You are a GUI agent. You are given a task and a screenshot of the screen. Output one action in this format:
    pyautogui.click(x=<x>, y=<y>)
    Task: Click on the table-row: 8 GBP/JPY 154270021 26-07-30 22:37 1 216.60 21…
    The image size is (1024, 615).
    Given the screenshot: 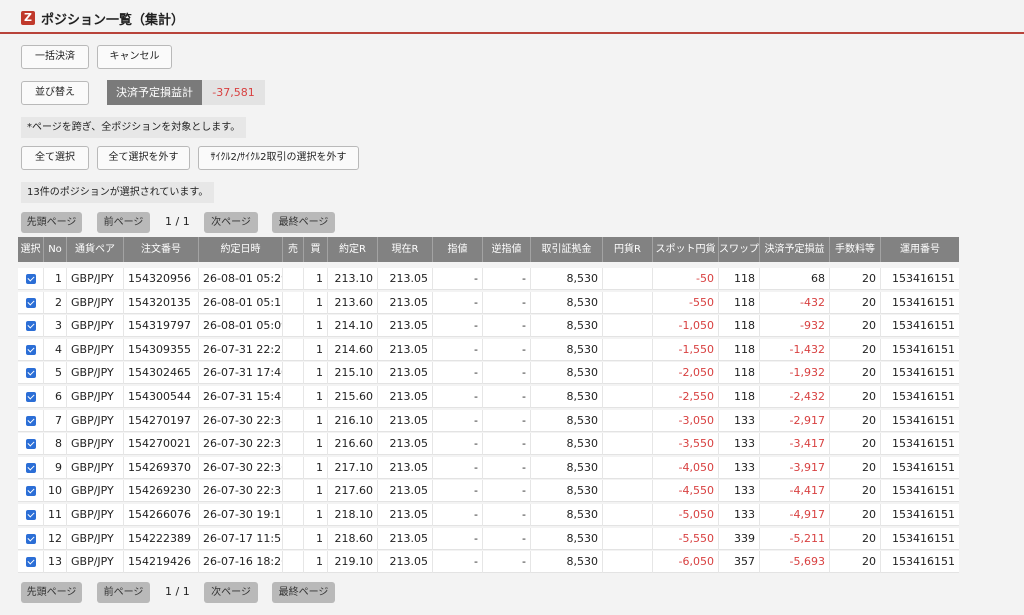 What is the action you would take?
    pyautogui.click(x=488, y=444)
    